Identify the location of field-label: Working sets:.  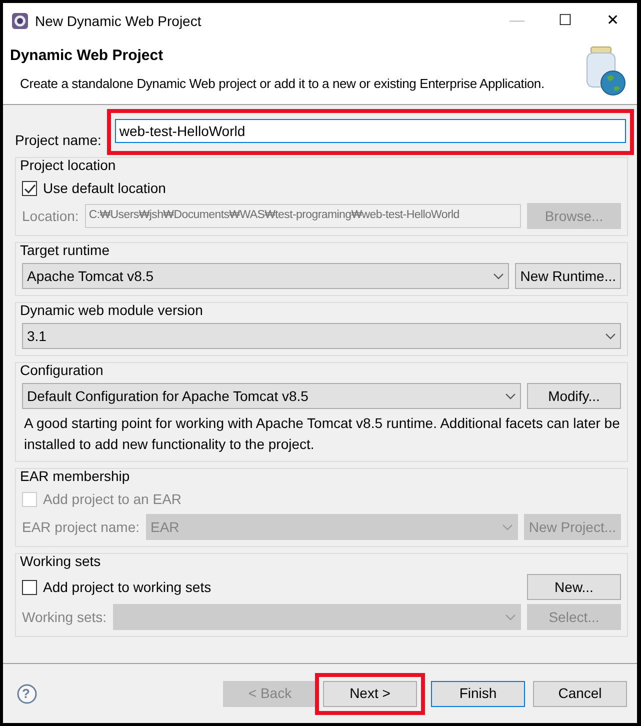
(64, 617).